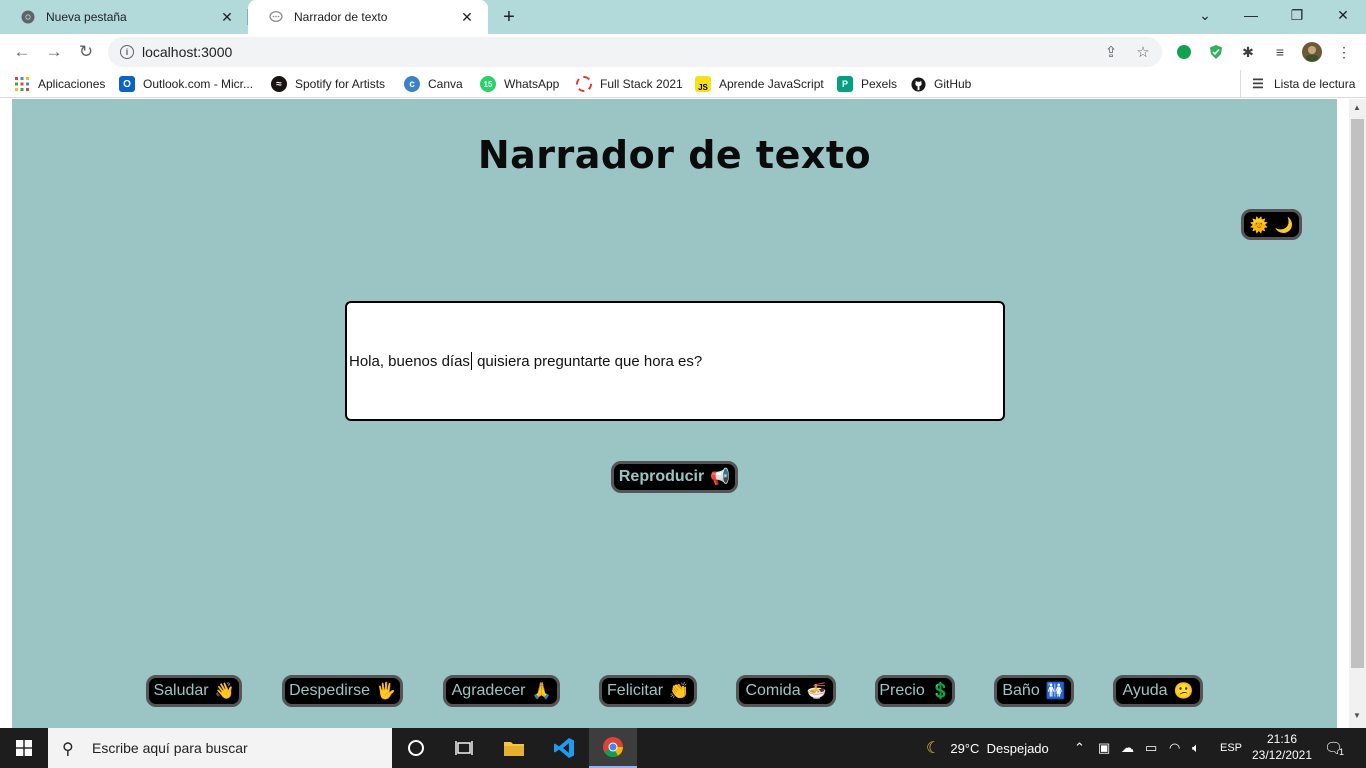 This screenshot has height=768, width=1366. What do you see at coordinates (386, 691) in the screenshot?
I see `raised-hand-icon: 🖐` at bounding box center [386, 691].